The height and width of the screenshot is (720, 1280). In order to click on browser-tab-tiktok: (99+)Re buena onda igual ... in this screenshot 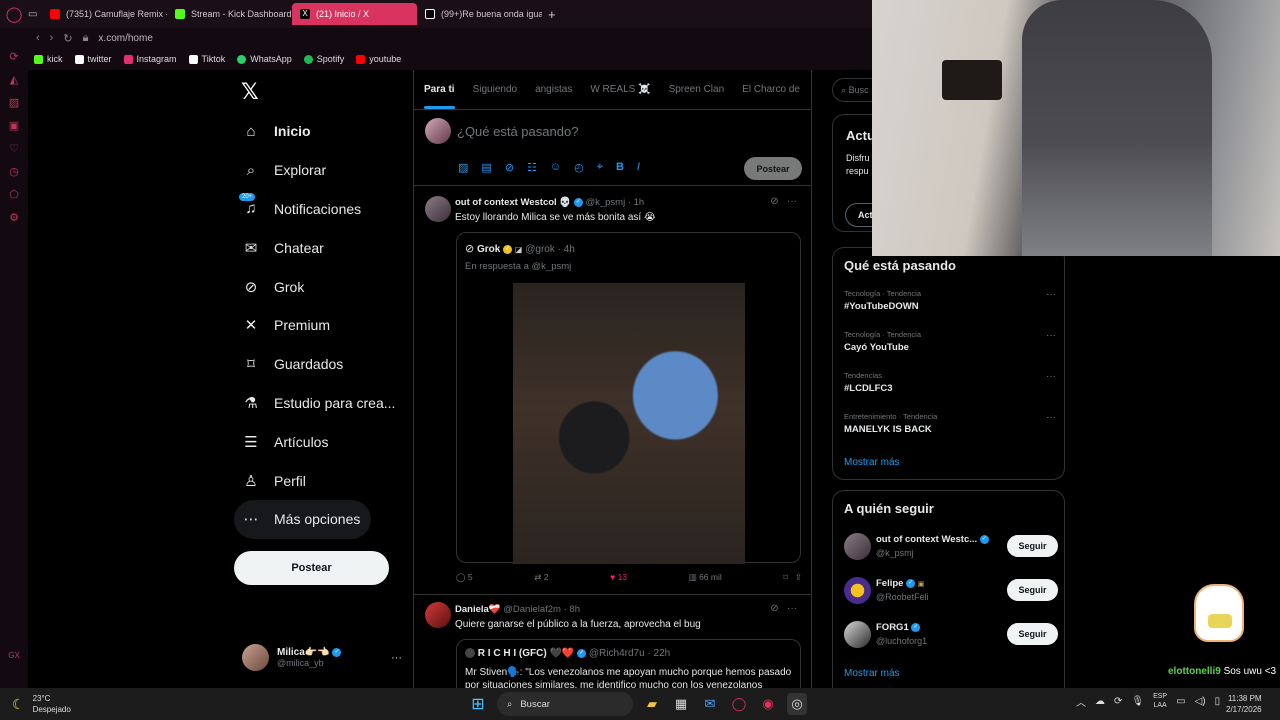, I will do `click(479, 14)`.